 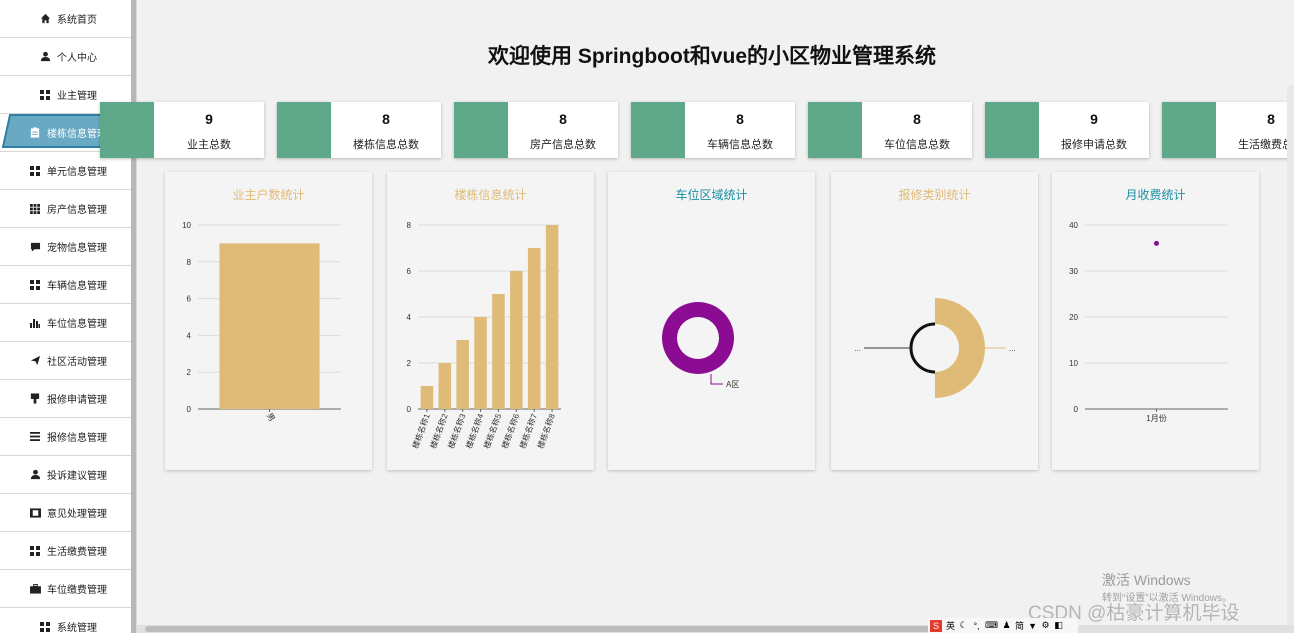 What do you see at coordinates (1006, 626) in the screenshot?
I see `person-icon: ♟` at bounding box center [1006, 626].